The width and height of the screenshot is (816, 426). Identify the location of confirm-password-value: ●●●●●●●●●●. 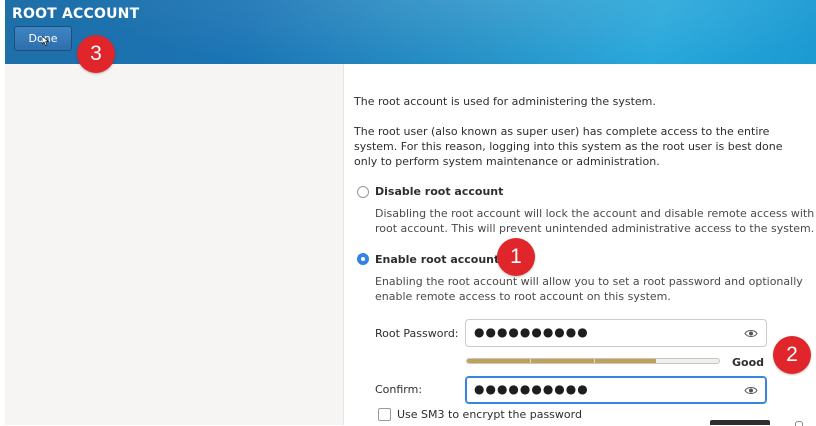
(531, 389).